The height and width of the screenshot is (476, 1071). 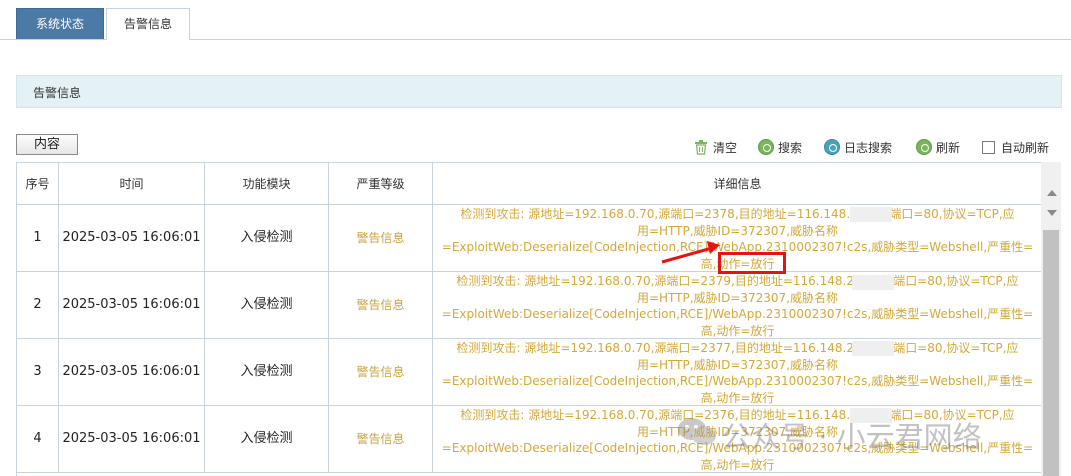 What do you see at coordinates (47, 144) in the screenshot?
I see `content-button: 内容` at bounding box center [47, 144].